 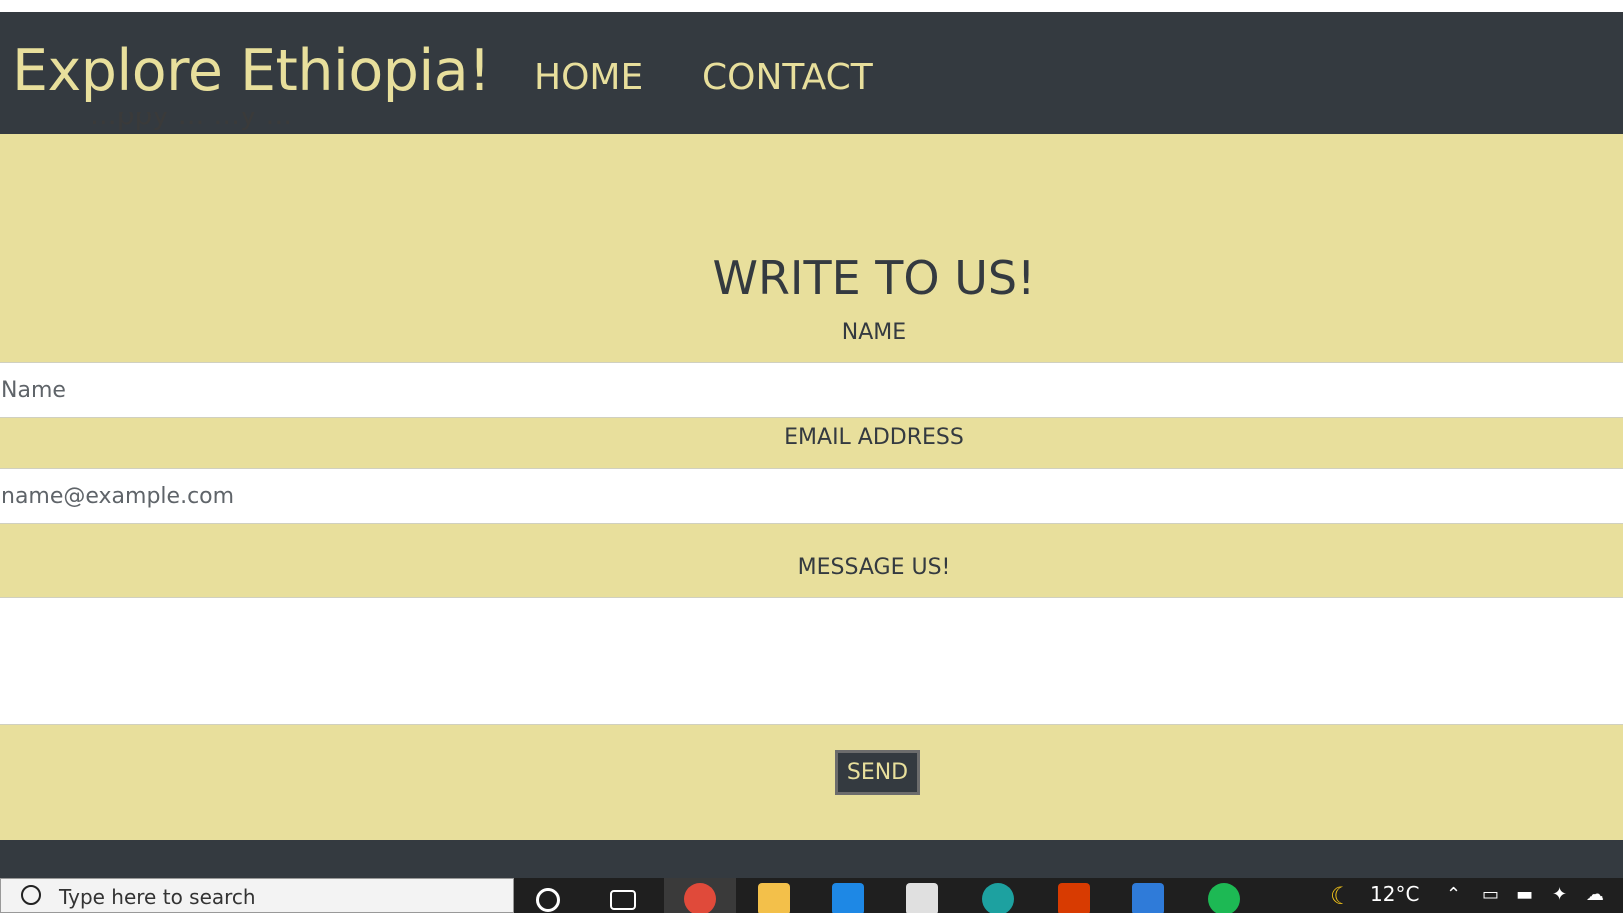 I want to click on taskbar-search-placeholder: Type here to search, so click(x=157, y=897).